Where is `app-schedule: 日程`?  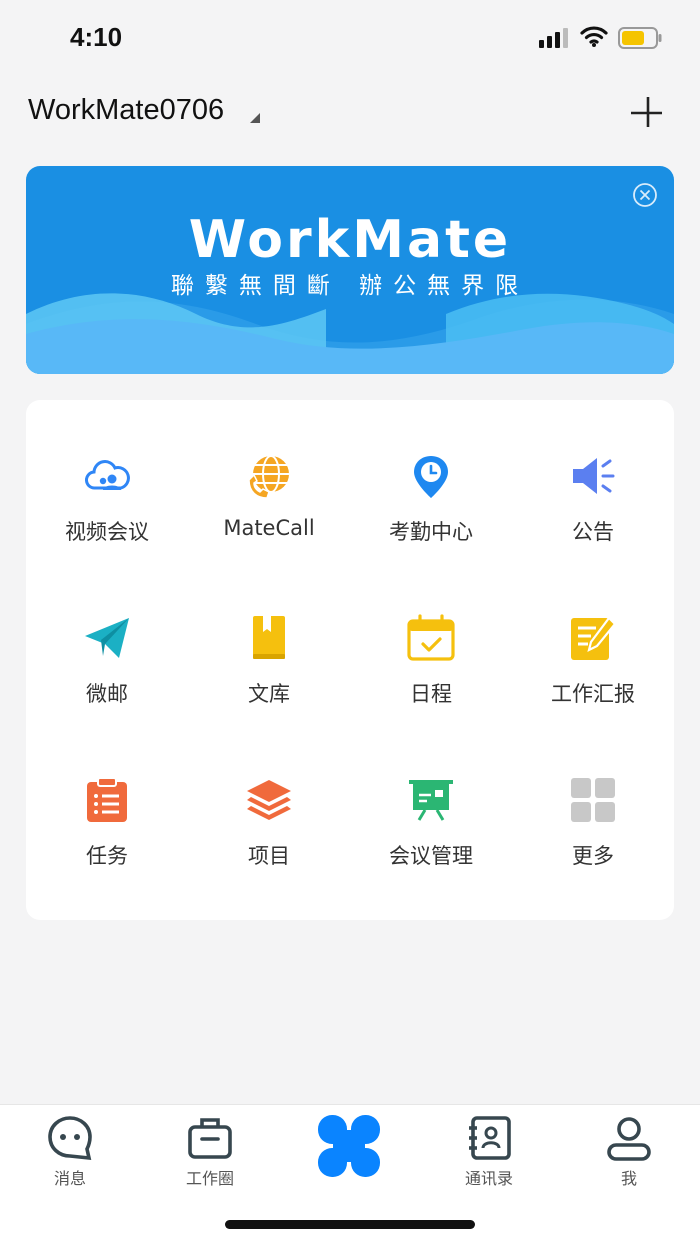
app-schedule: 日程 is located at coordinates (431, 643).